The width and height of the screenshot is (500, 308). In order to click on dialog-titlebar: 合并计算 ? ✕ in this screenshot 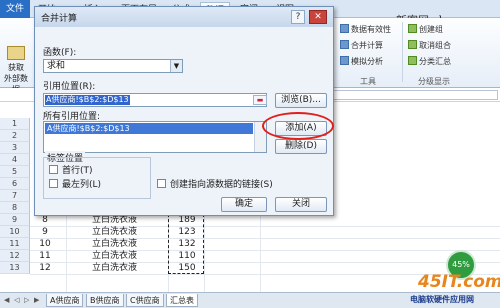, I will do `click(184, 17)`.